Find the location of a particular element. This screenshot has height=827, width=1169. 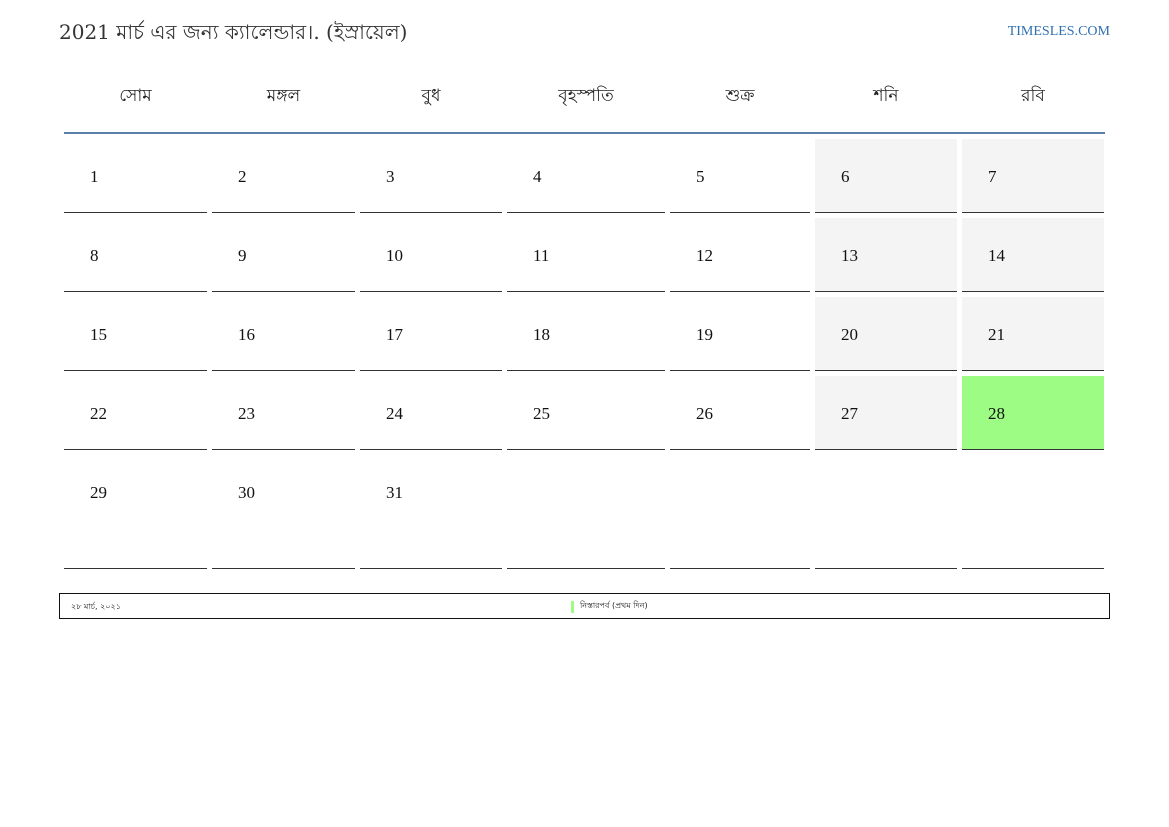

week-row: 22 23 24 25 26 27 28 is located at coordinates (584, 413).